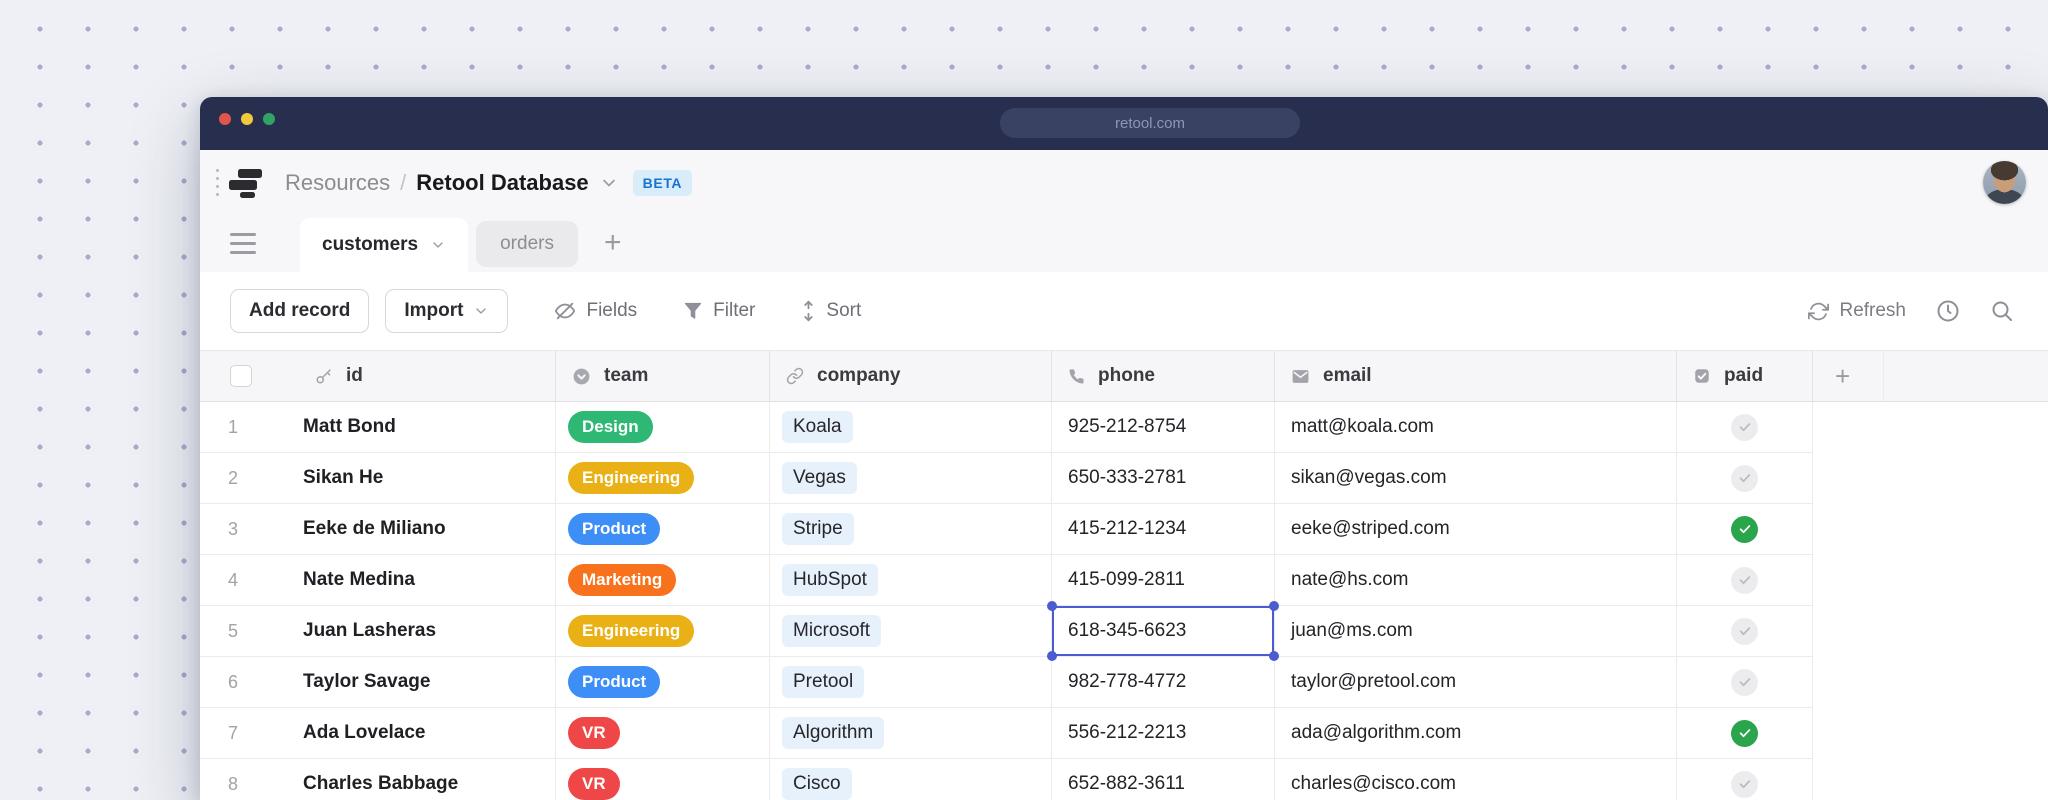 Image resolution: width=2048 pixels, height=800 pixels. What do you see at coordinates (911, 580) in the screenshot?
I see `cell-company: HubSpot` at bounding box center [911, 580].